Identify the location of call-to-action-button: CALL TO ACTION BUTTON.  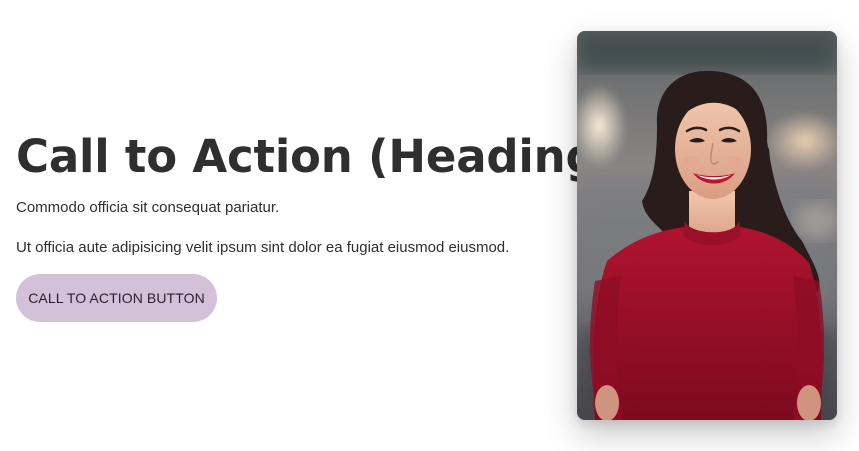
(116, 298).